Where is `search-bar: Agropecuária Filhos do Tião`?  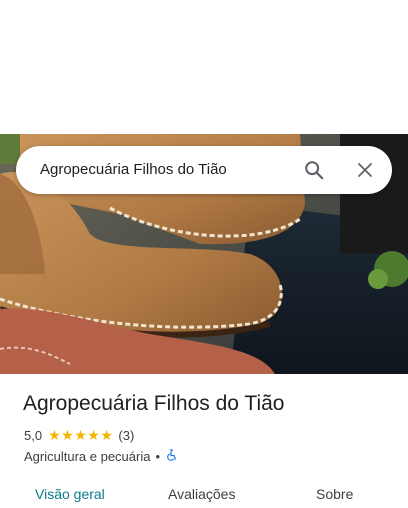
search-bar: Agropecuária Filhos do Tião is located at coordinates (204, 170).